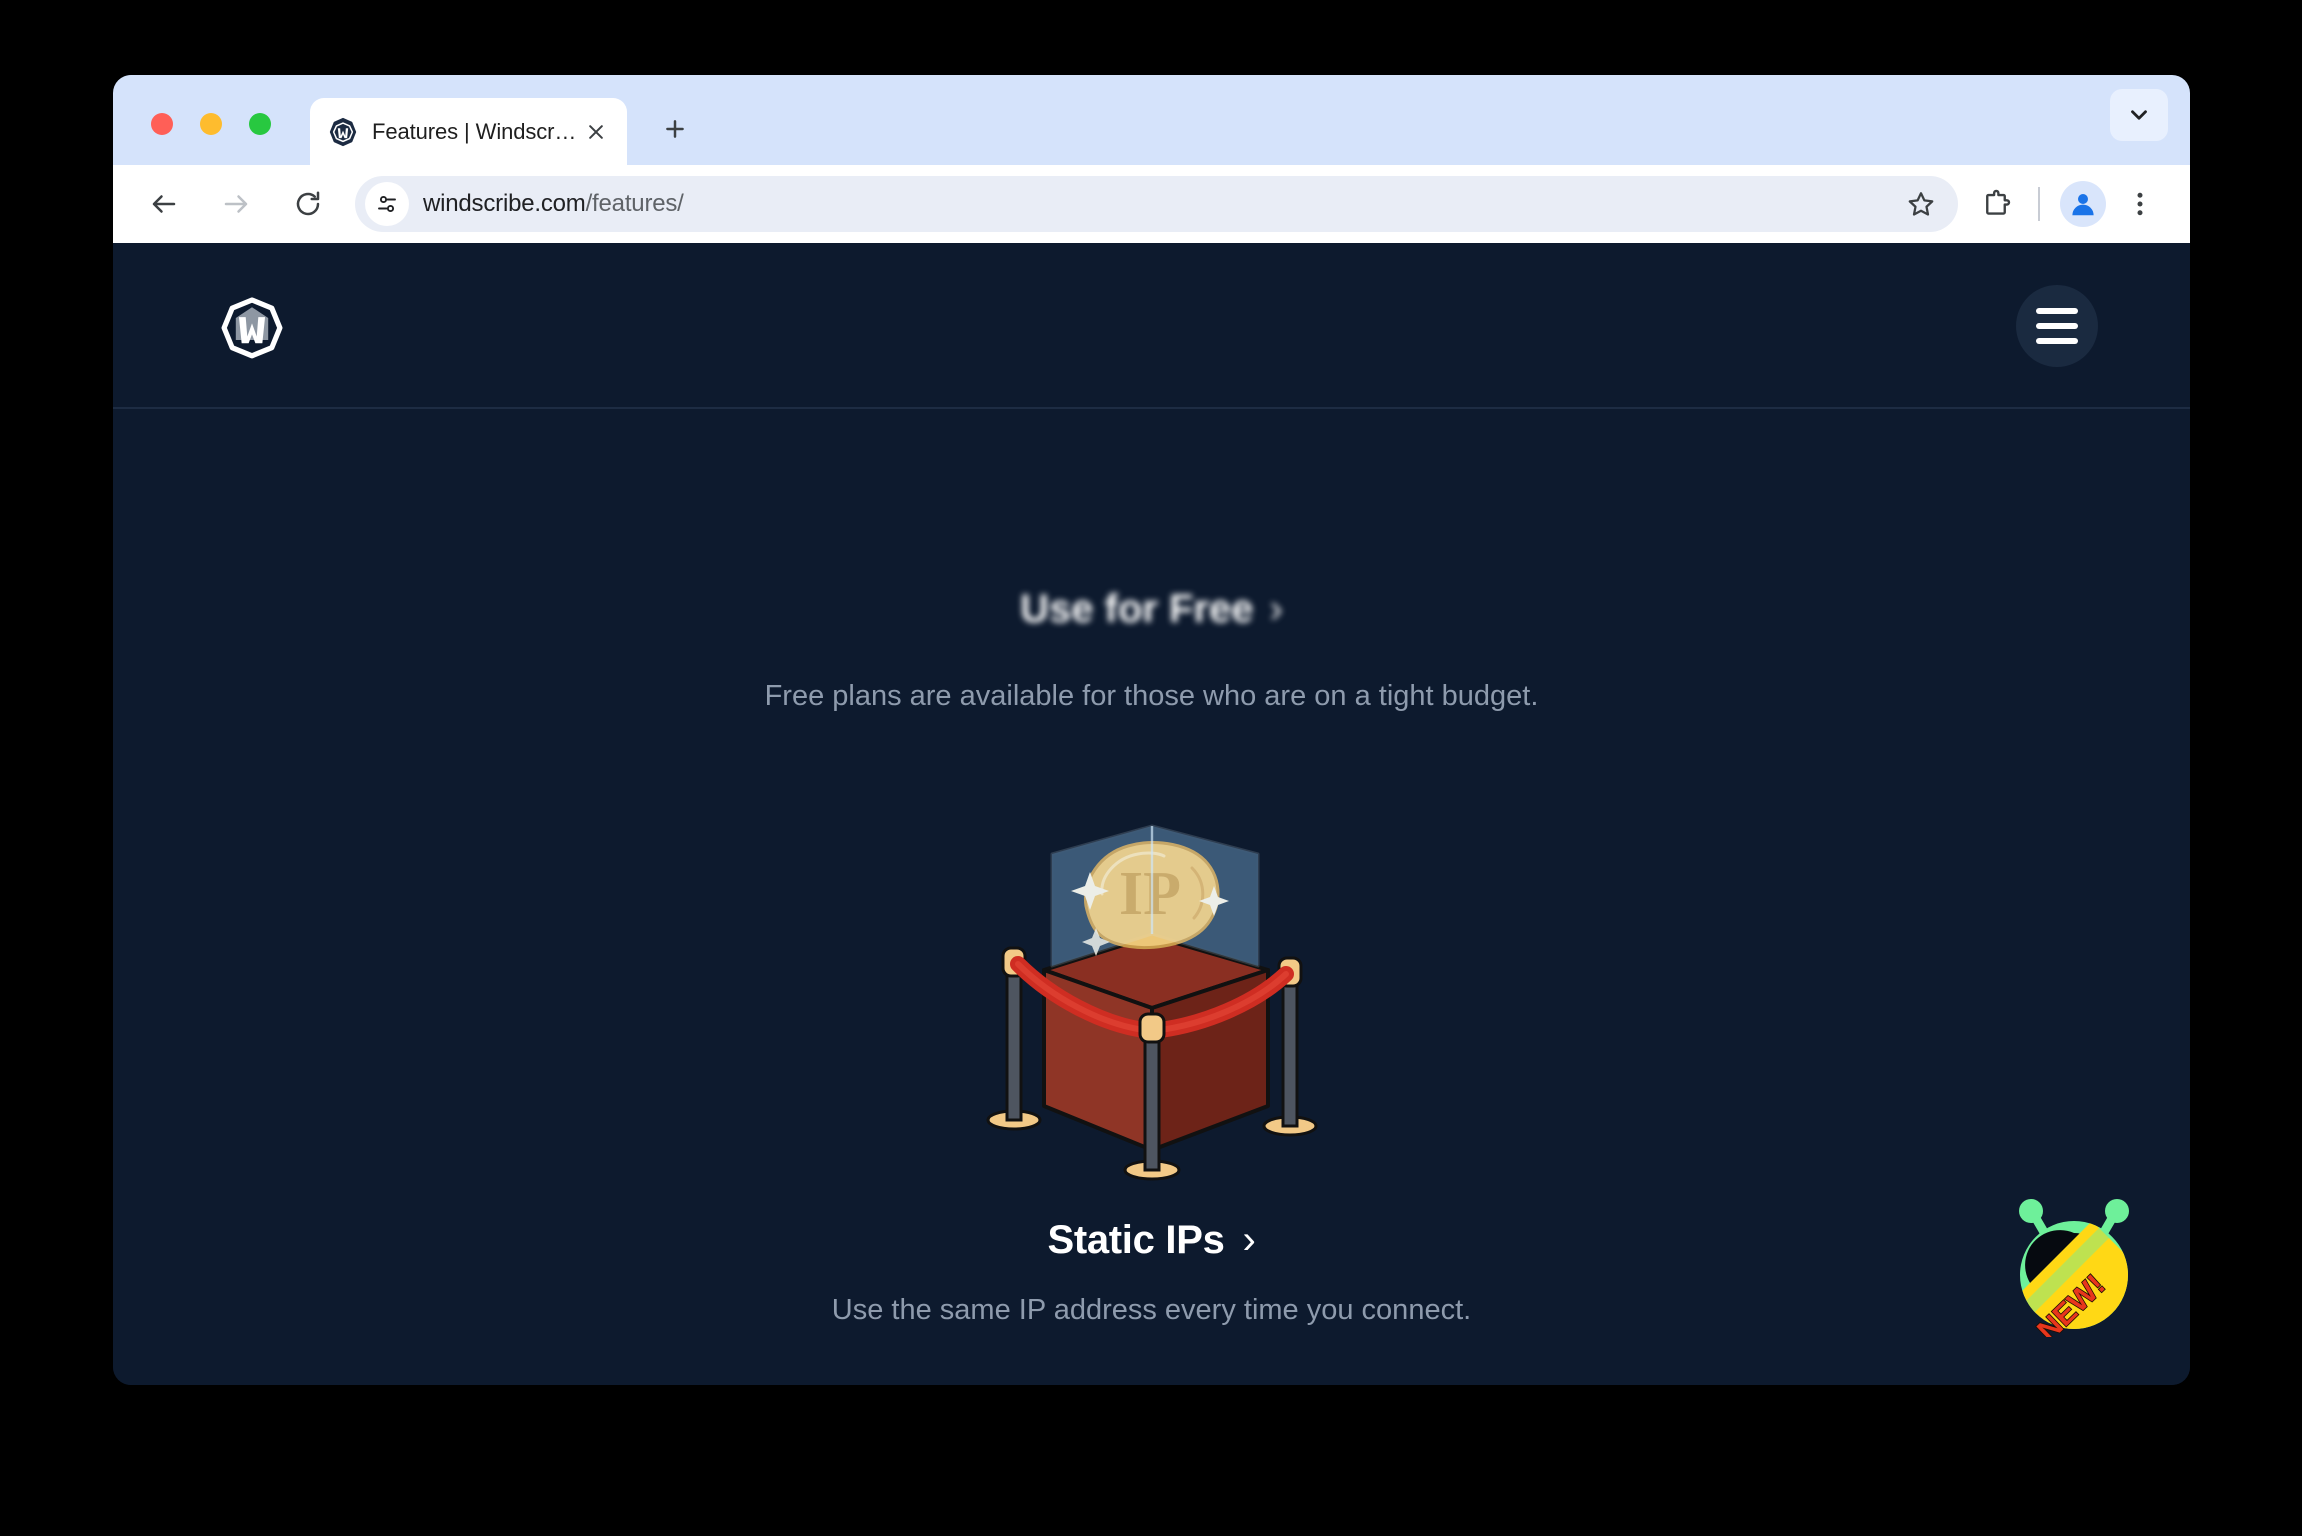  I want to click on close-icon, so click(596, 132).